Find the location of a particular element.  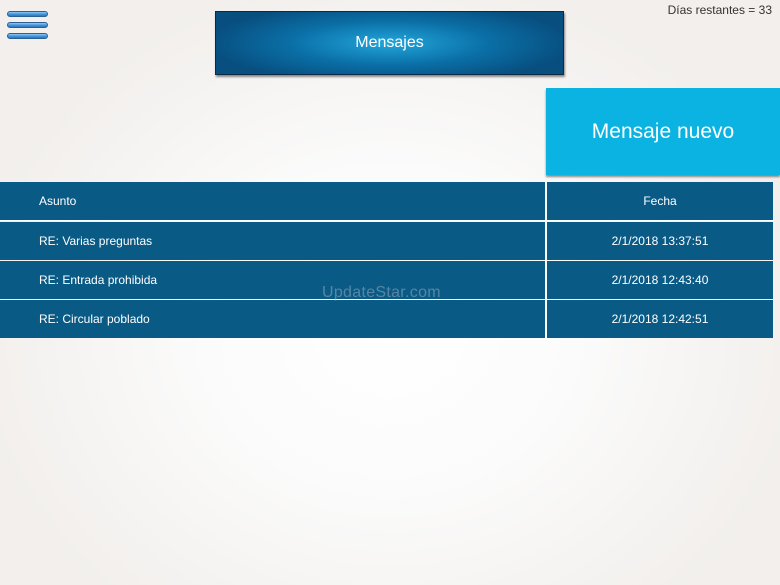

table-row: RE: Varias preguntas 2/1/2018 13:37:51 is located at coordinates (387, 241).